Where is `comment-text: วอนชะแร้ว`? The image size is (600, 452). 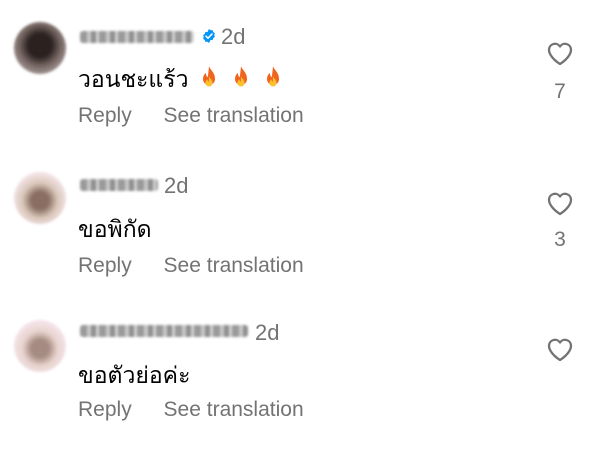 comment-text: วอนชะแร้ว is located at coordinates (181, 80).